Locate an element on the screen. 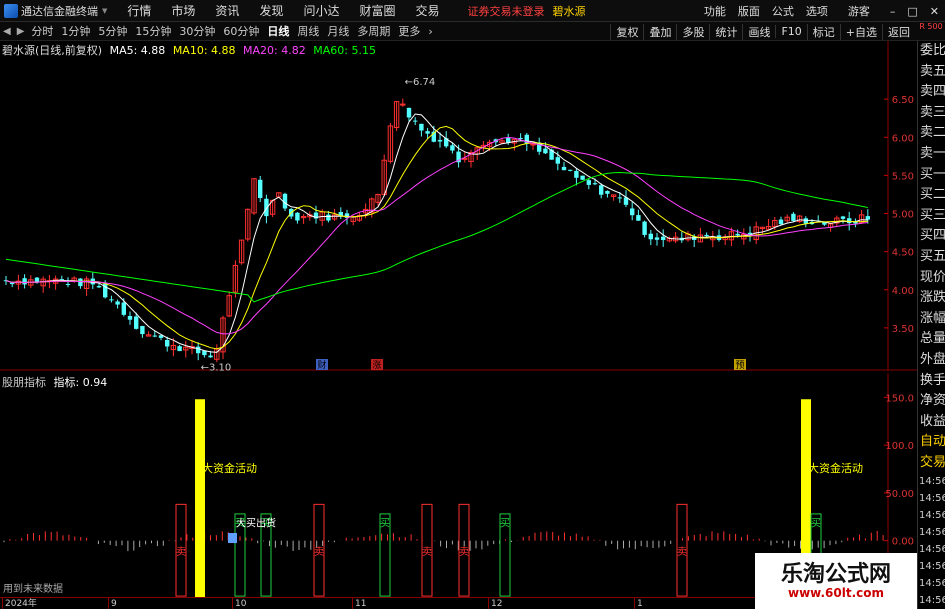 This screenshot has width=945, height=609. tag-cai: 财 is located at coordinates (321, 365).